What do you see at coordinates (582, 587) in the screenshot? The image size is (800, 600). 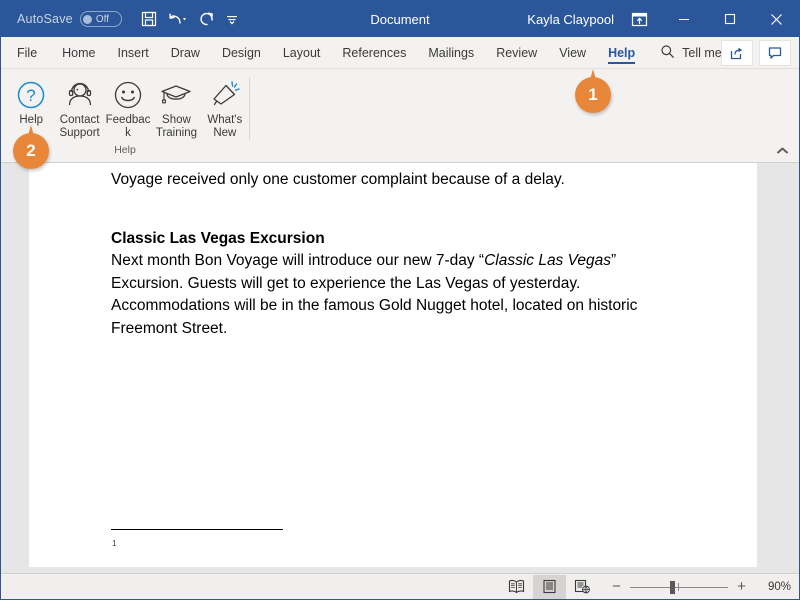 I see `web-layout-icon` at bounding box center [582, 587].